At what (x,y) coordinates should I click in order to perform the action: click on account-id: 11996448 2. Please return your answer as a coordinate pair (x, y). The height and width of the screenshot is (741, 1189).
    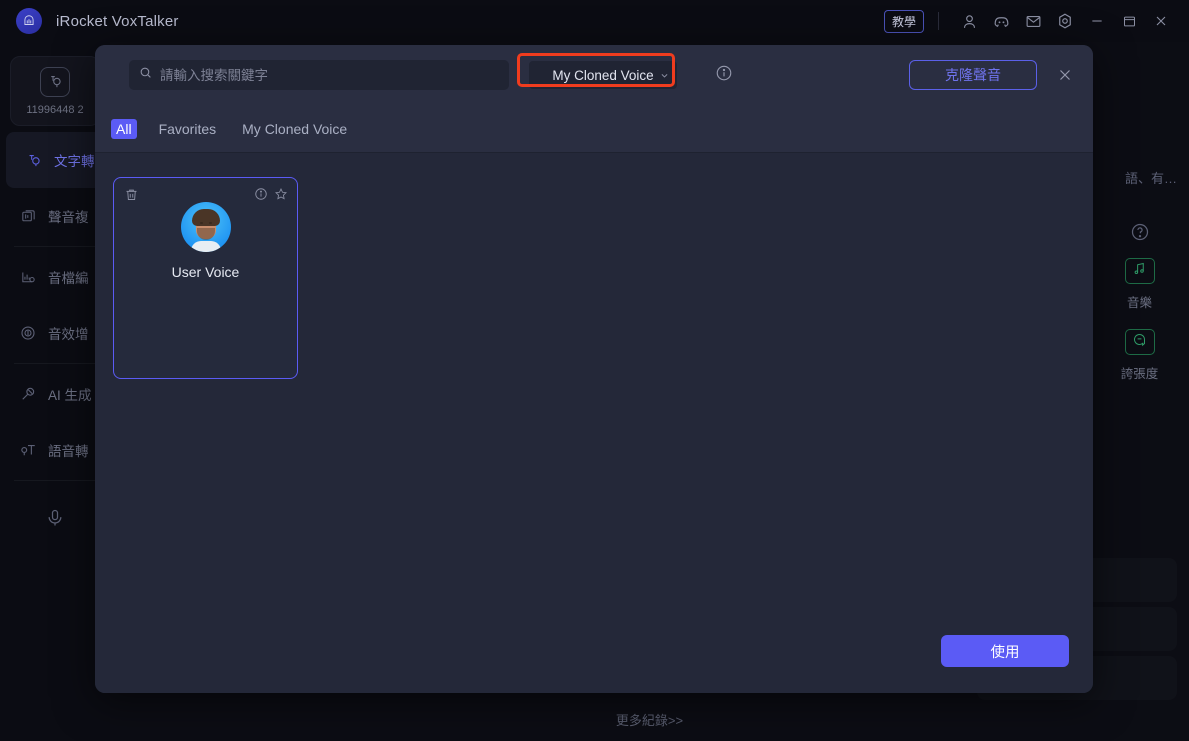
    Looking at the image, I should click on (55, 109).